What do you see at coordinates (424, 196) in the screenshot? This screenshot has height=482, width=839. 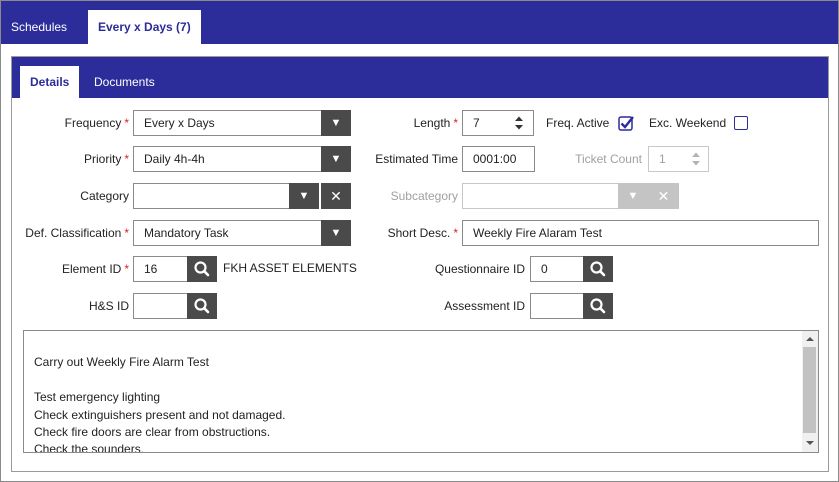 I see `subcategory-label: Subcategory` at bounding box center [424, 196].